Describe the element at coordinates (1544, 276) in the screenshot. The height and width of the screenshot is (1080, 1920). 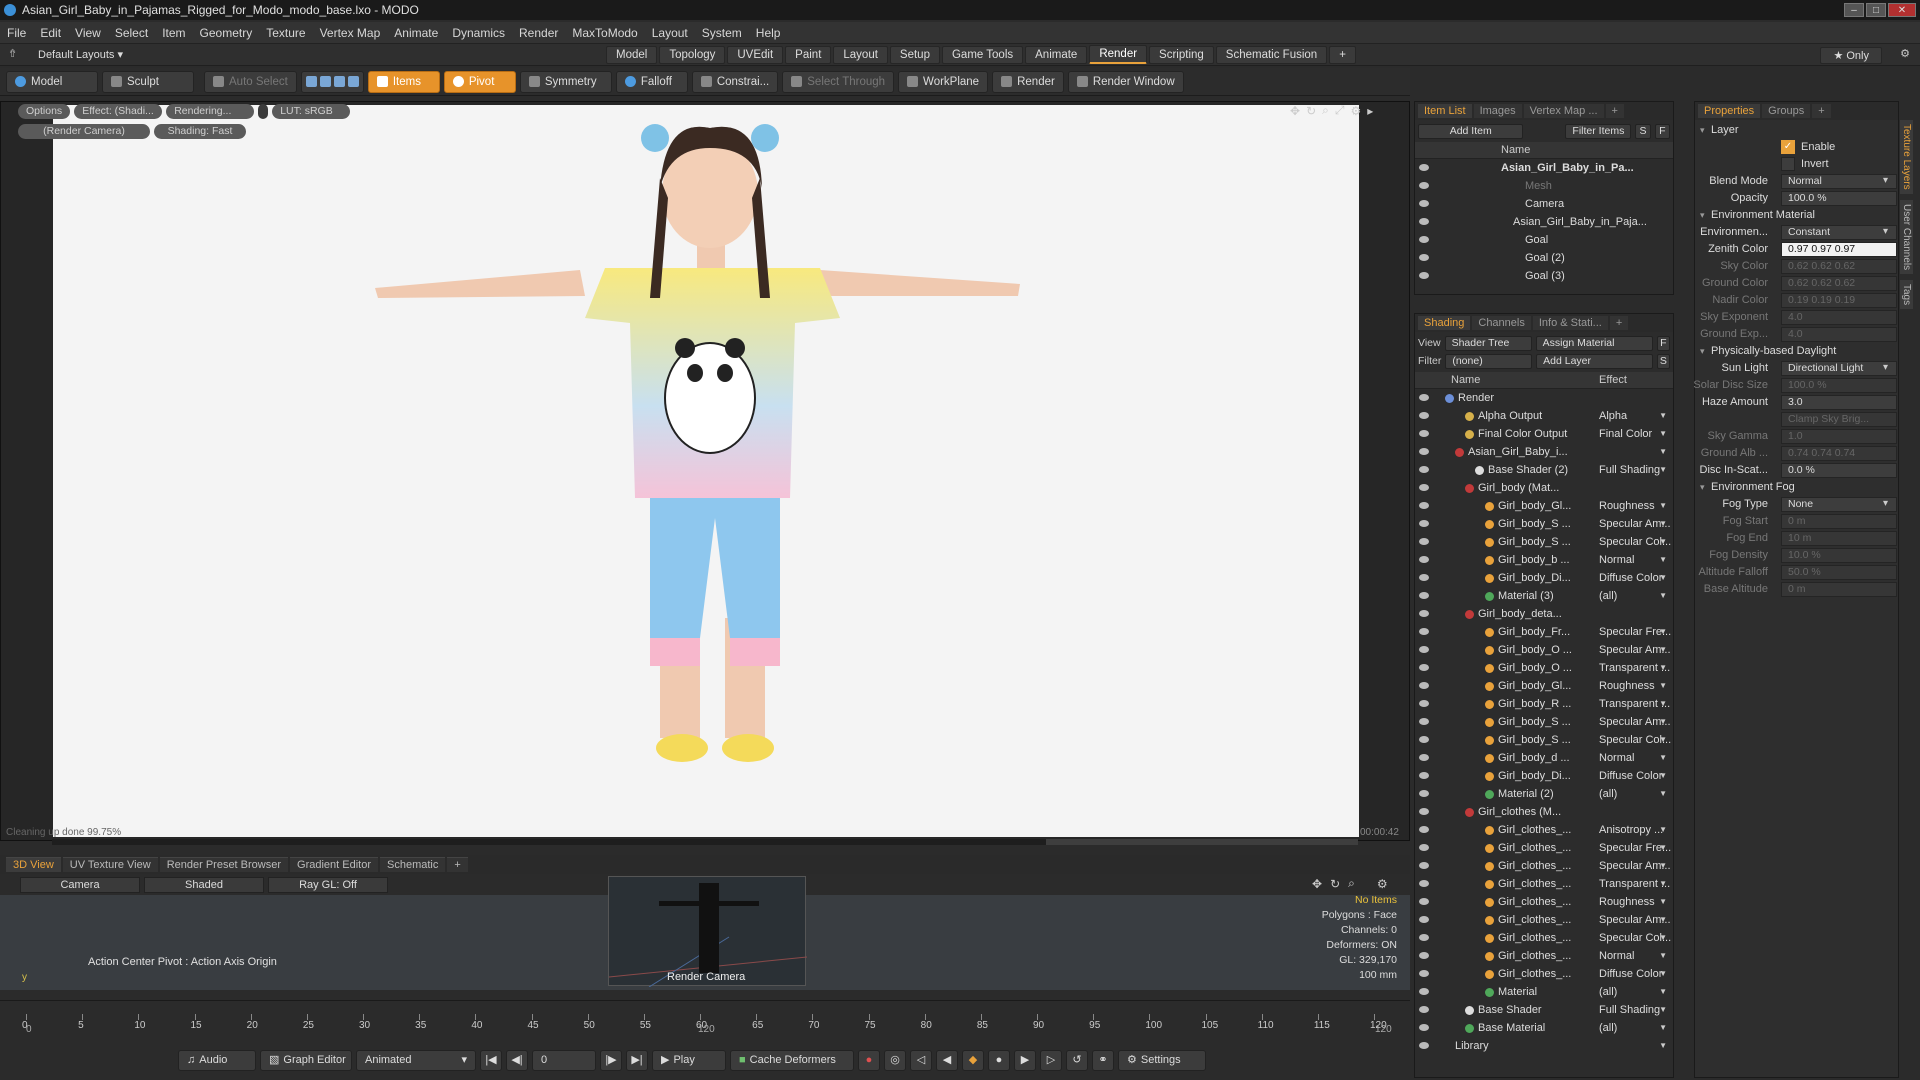
I see `item-row: Goal (3)` at that location.